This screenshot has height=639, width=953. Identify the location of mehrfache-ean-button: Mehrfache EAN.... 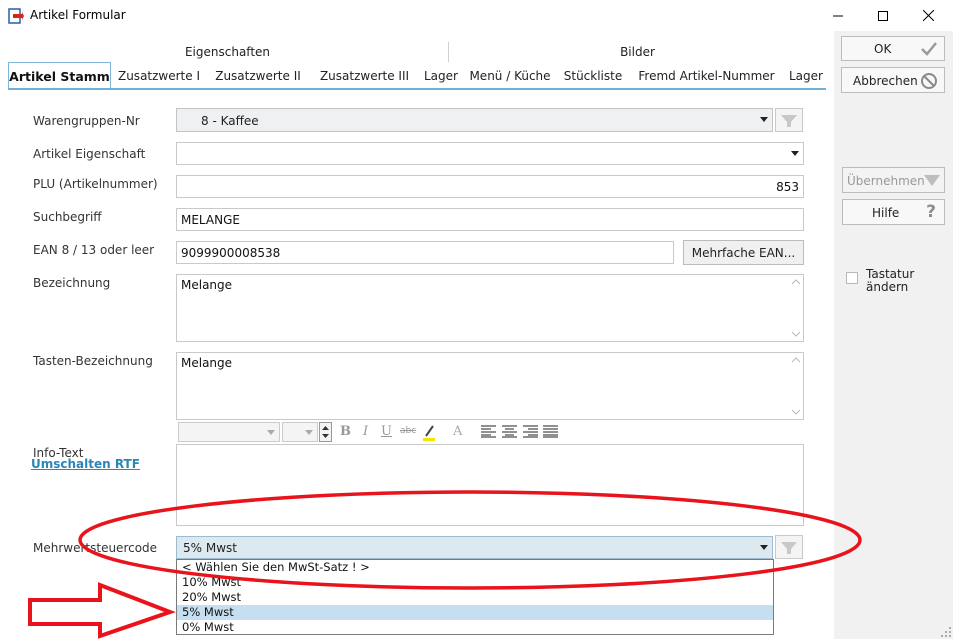
(743, 252).